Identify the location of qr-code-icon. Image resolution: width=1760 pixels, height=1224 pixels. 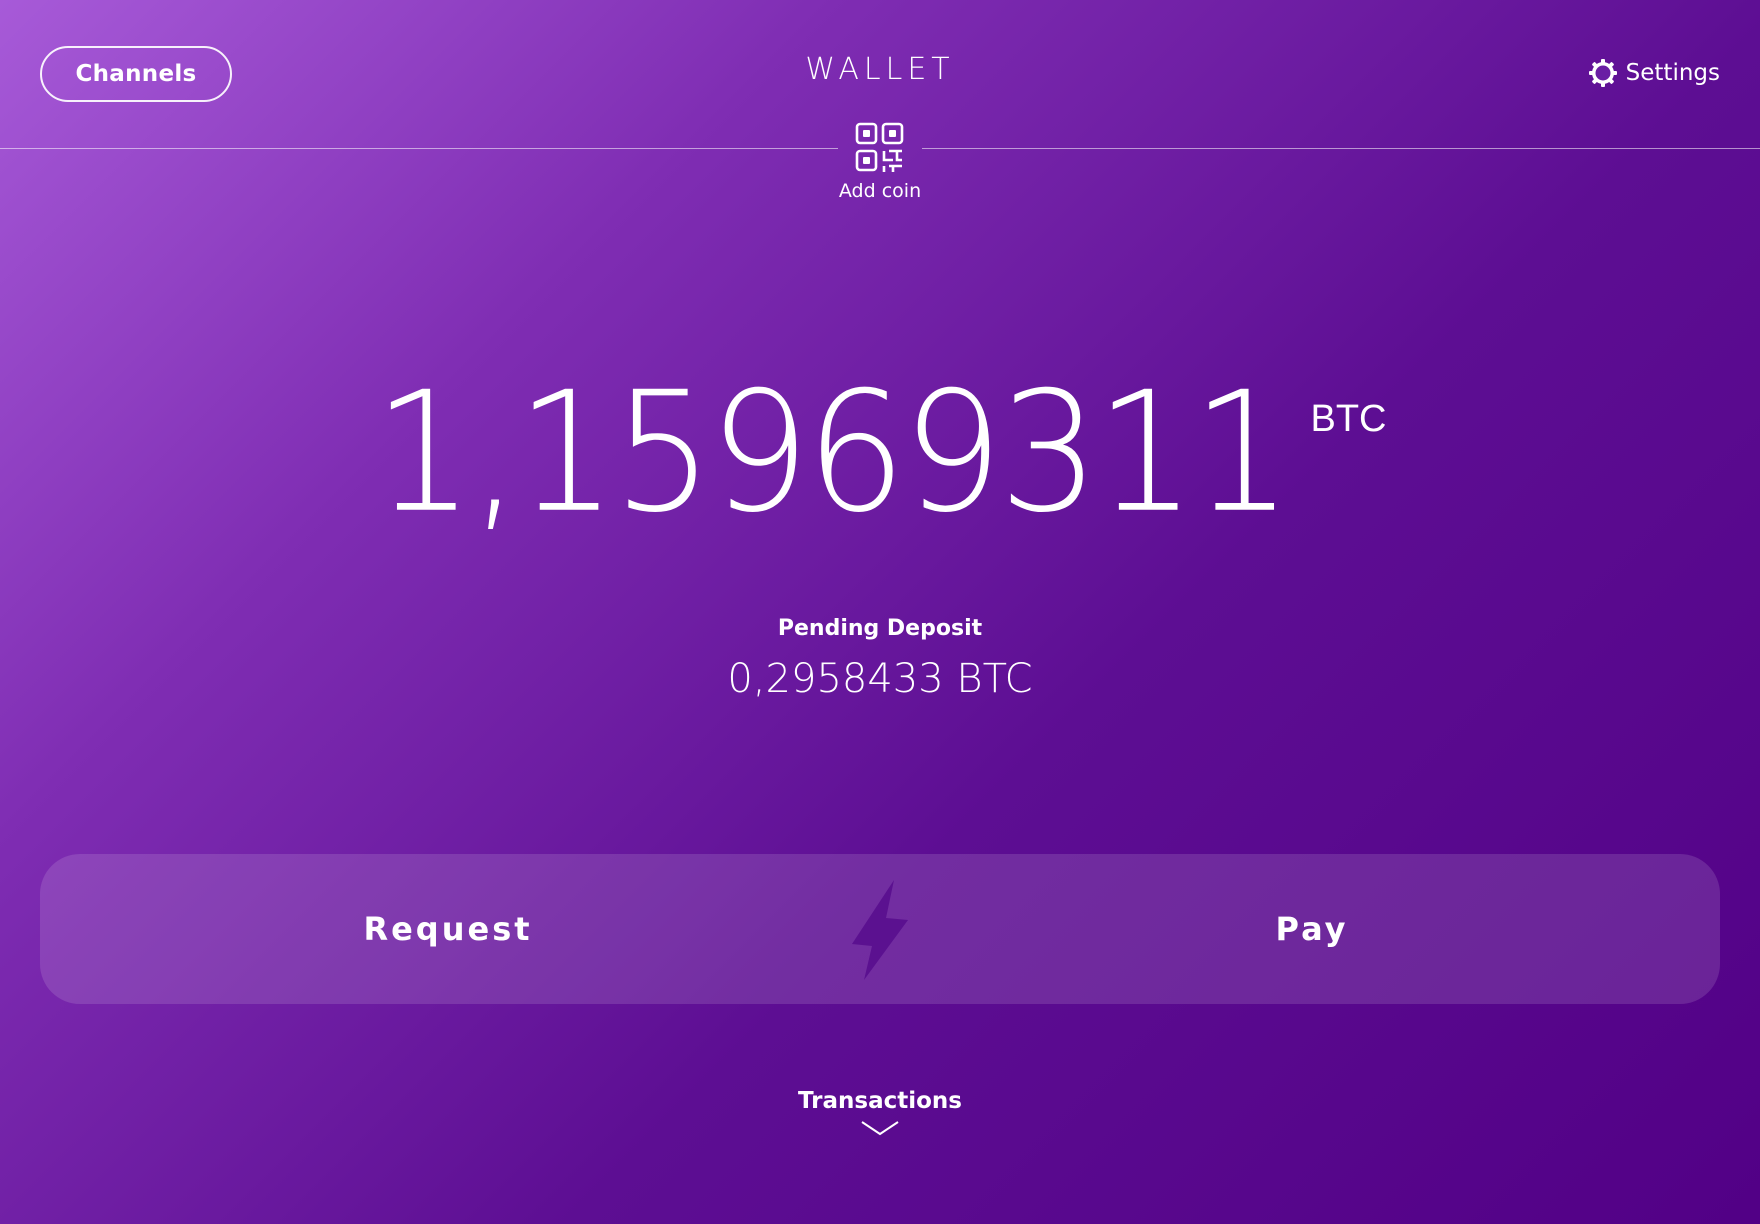
(879, 147).